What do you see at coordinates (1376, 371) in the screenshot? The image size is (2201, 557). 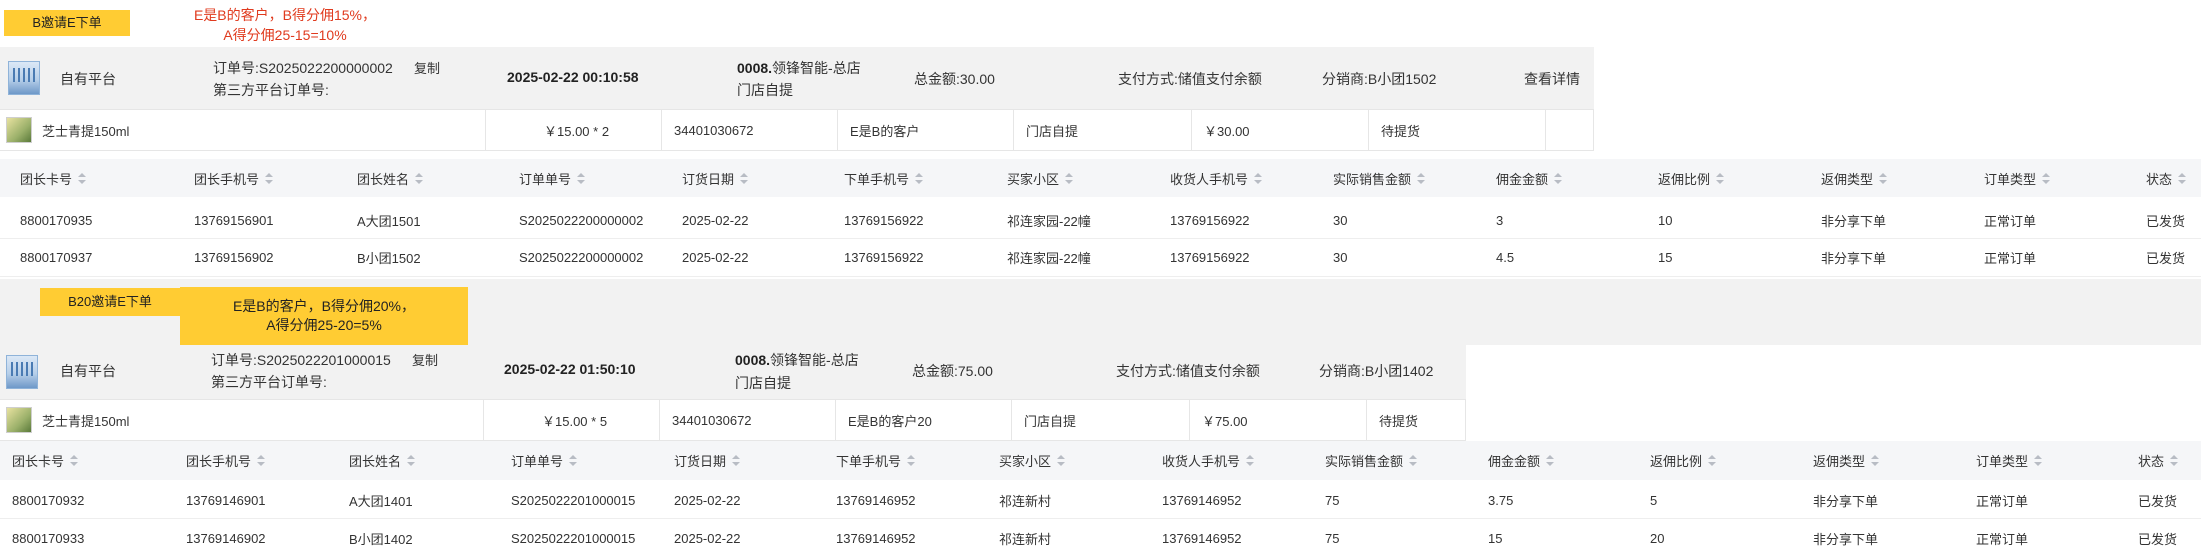 I see `distributor: 分销商:B小团1402` at bounding box center [1376, 371].